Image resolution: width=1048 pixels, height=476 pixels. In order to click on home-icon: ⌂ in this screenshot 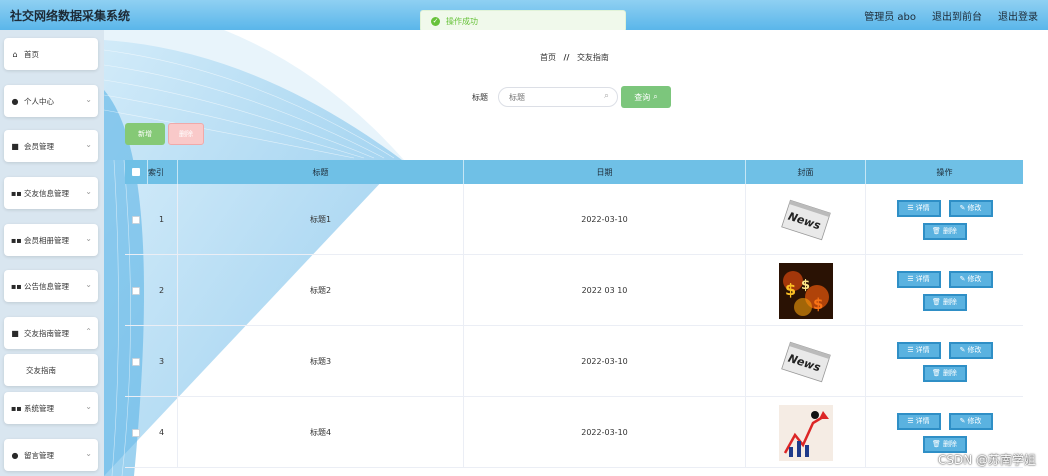, I will do `click(15, 54)`.